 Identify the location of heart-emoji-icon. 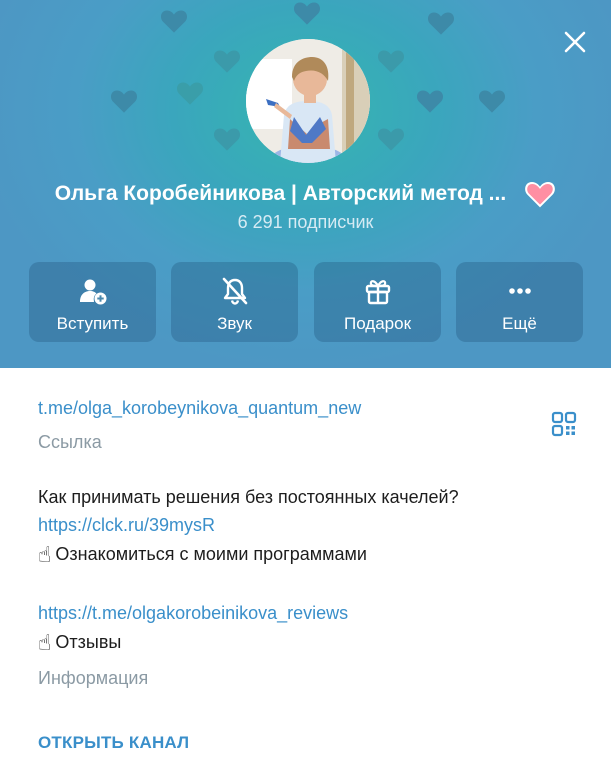
(540, 195).